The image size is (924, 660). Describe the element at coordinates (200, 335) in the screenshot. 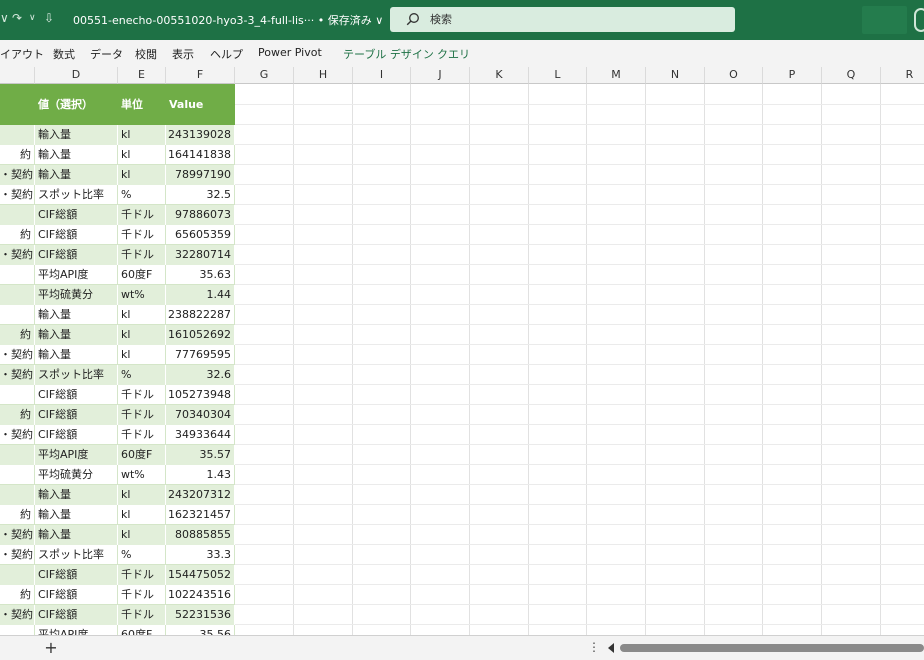

I see `cell-value: 161052692` at that location.